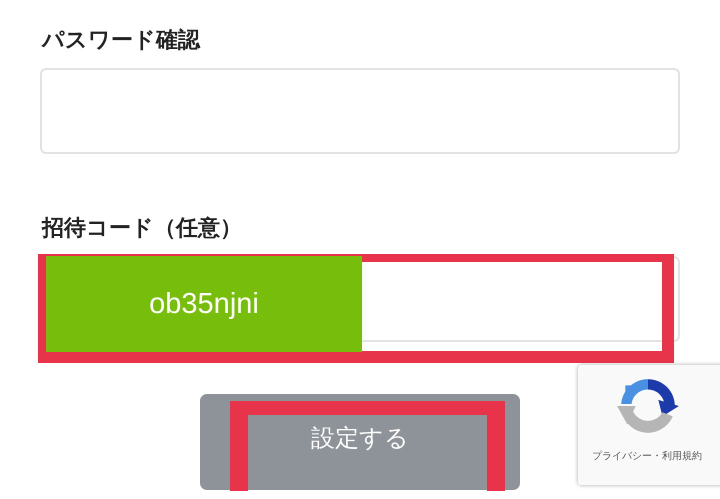 The height and width of the screenshot is (499, 720). I want to click on privacy-terms-link: プライバシー・利用規約, so click(647, 456).